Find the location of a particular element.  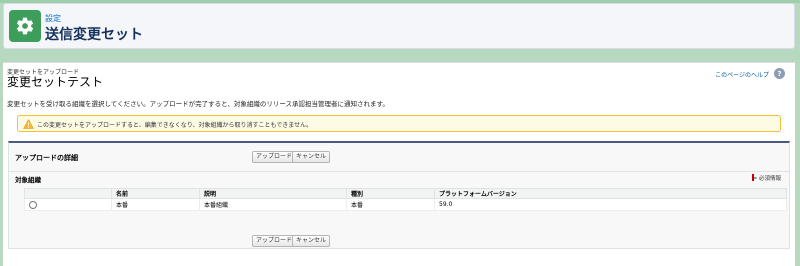

target-org-section: 対象組織 = 必須情報 is located at coordinates (399, 177).